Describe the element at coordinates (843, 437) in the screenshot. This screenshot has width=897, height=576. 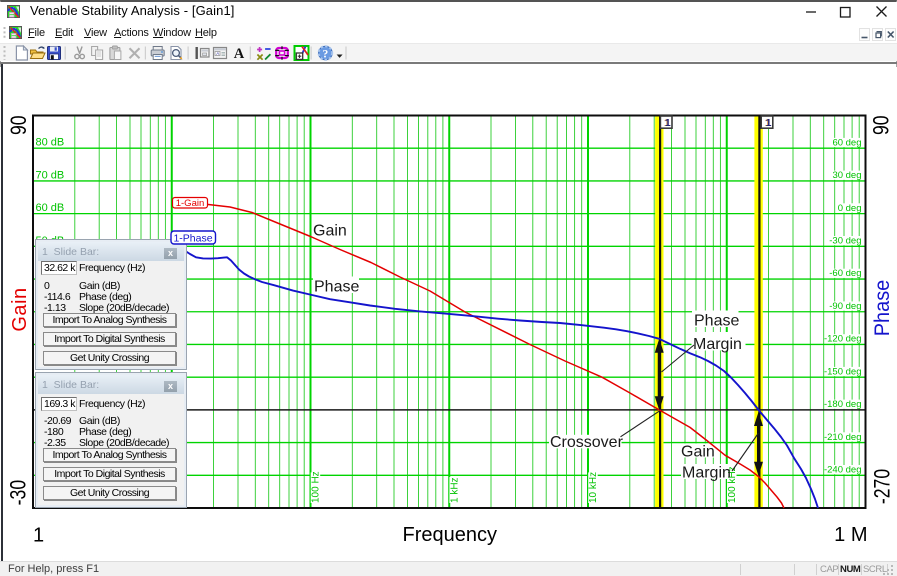
I see `svg-text: -210 deg` at that location.